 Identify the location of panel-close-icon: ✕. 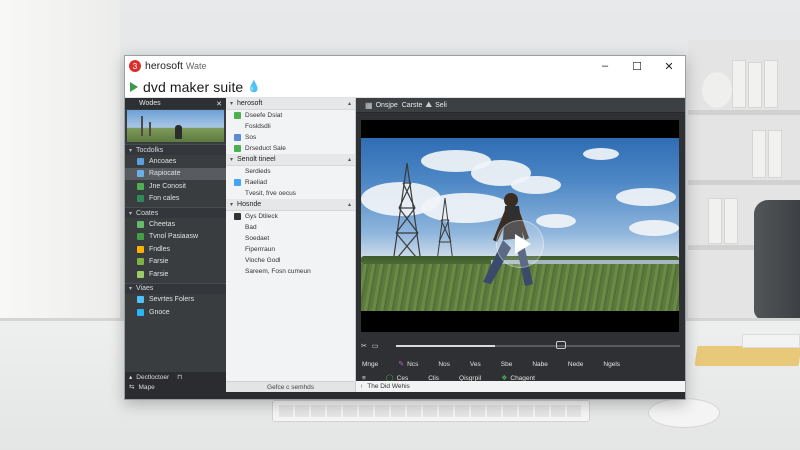
(219, 104).